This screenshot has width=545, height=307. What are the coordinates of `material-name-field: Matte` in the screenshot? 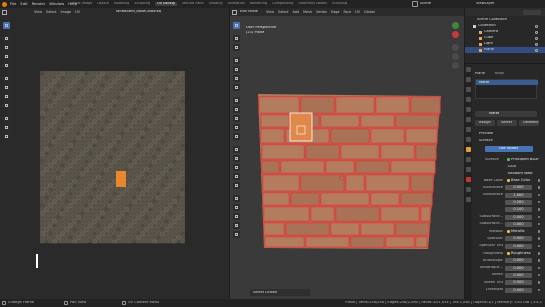 It's located at (506, 114).